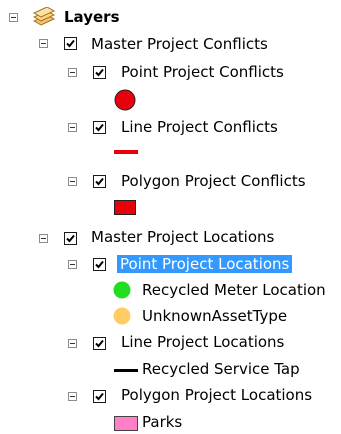  What do you see at coordinates (43, 43) in the screenshot?
I see `collapse-toggle-master-conflicts` at bounding box center [43, 43].